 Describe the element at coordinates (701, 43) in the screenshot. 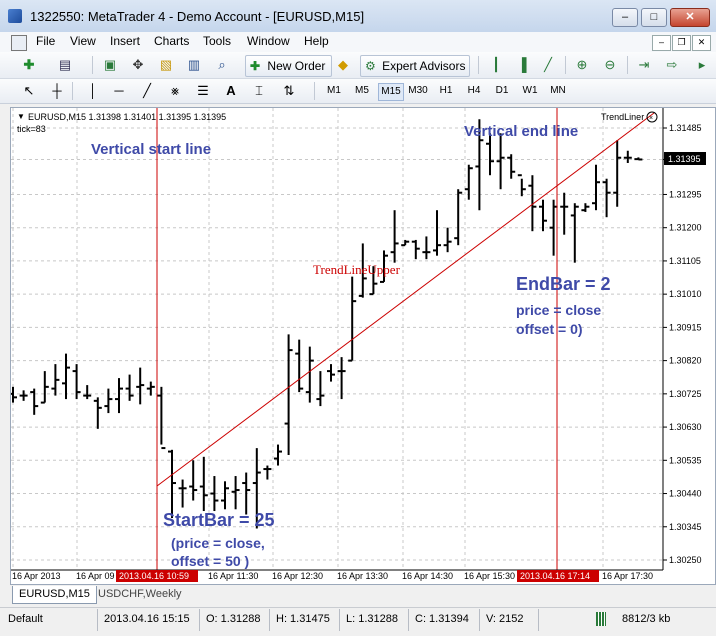

I see `mdi-close-icon: ✕` at that location.